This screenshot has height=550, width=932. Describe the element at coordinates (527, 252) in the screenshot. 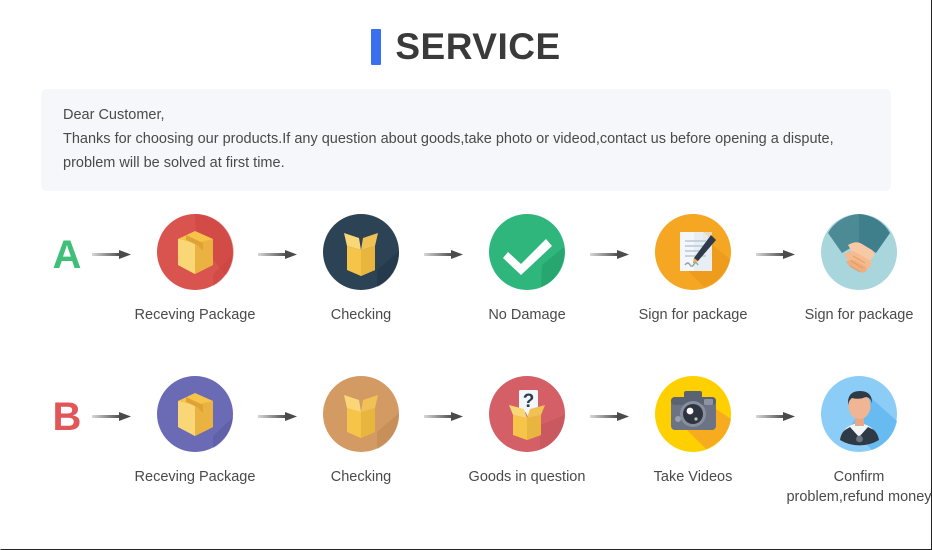

I see `checkmark-icon` at that location.